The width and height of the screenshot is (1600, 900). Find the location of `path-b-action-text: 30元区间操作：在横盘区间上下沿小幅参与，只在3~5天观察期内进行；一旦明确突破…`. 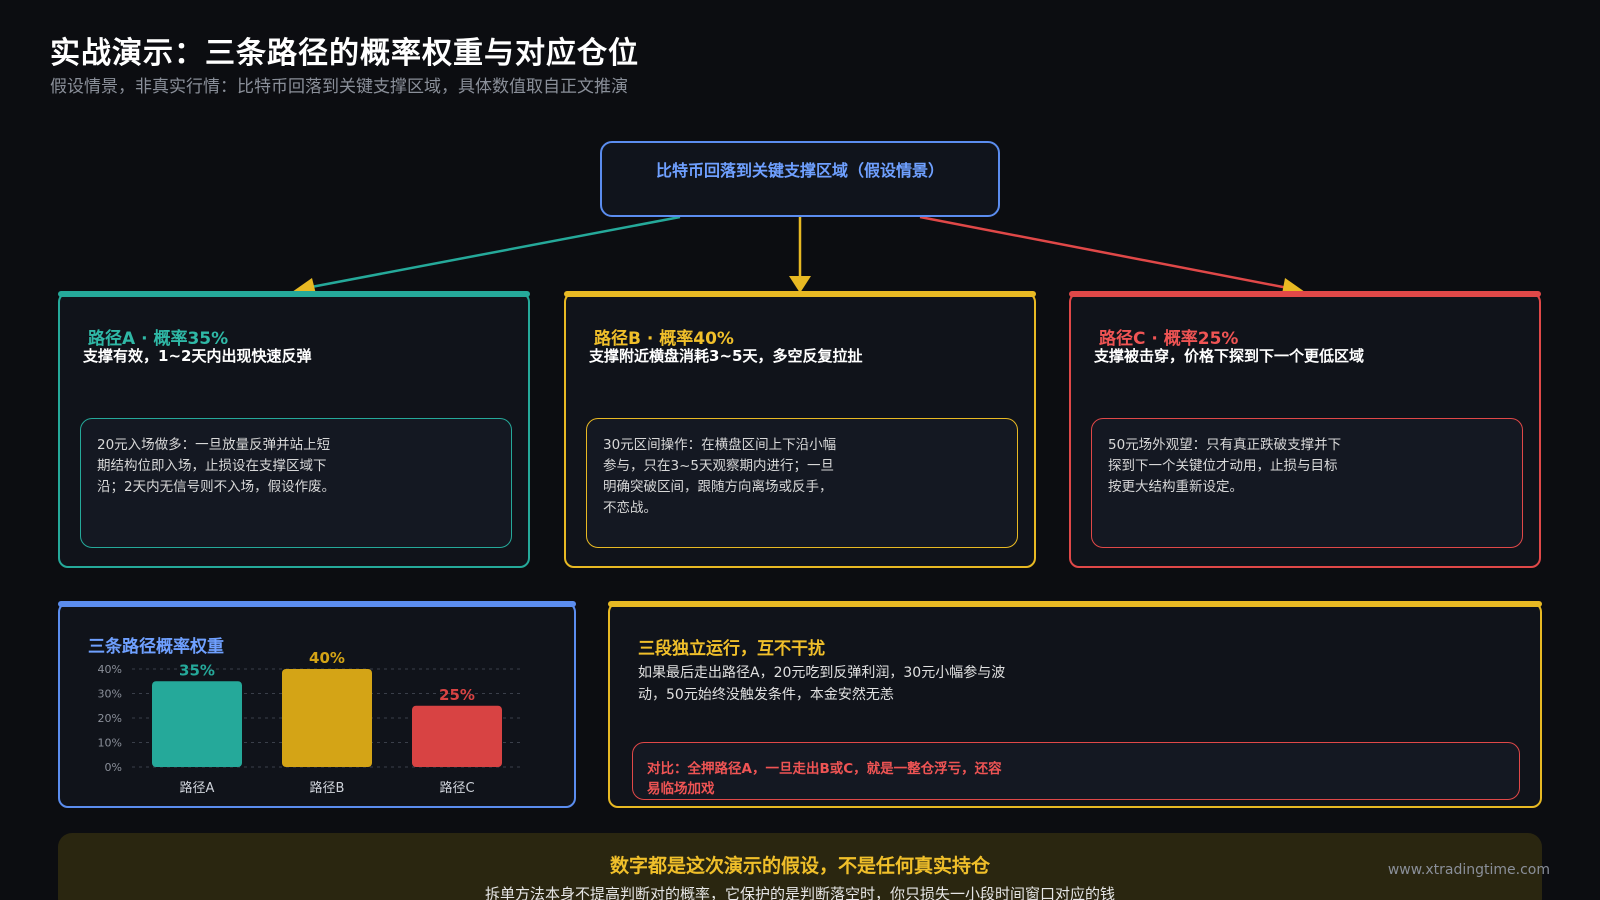

path-b-action-text: 30元区间操作：在横盘区间上下沿小幅参与，只在3~5天观察期内进行；一旦明确突破… is located at coordinates (720, 476).